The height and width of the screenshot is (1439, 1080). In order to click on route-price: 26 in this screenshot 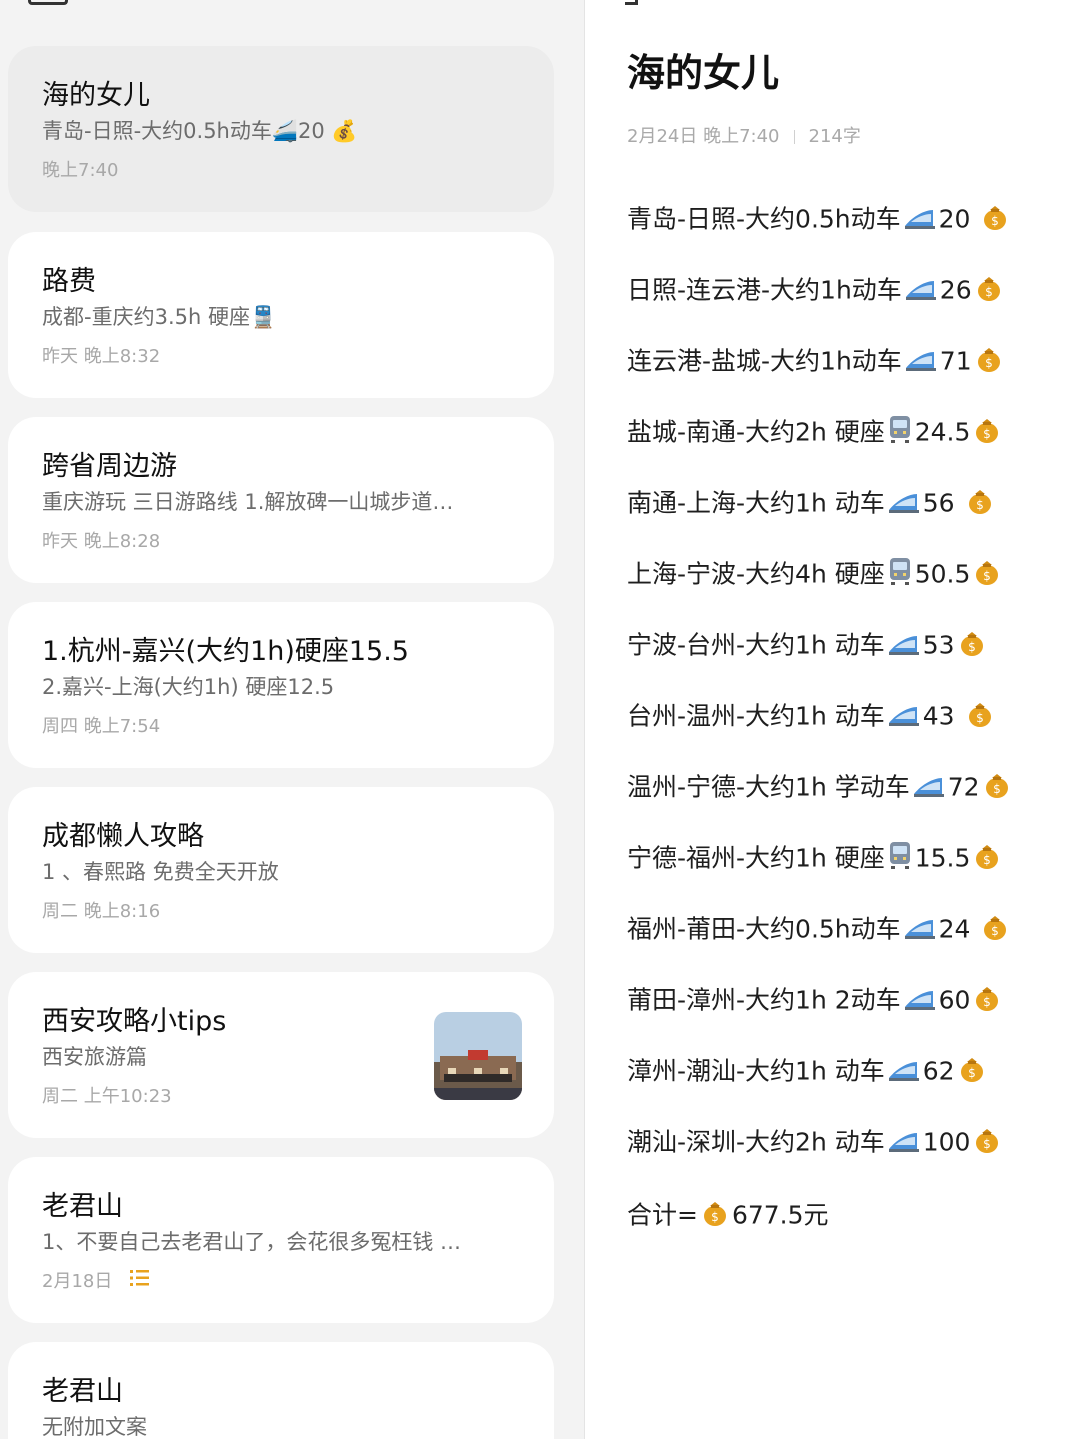, I will do `click(955, 290)`.